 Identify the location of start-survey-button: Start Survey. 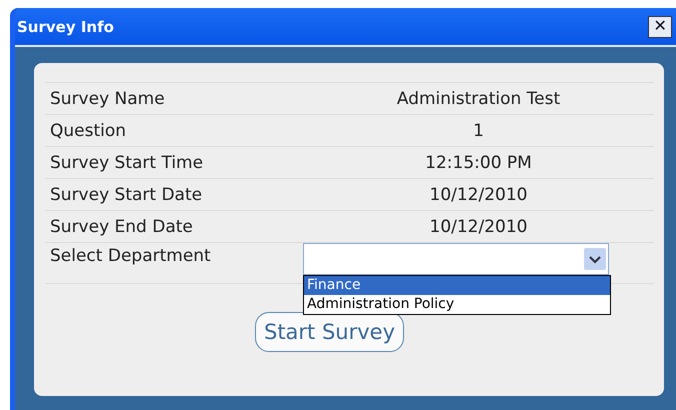
(329, 332).